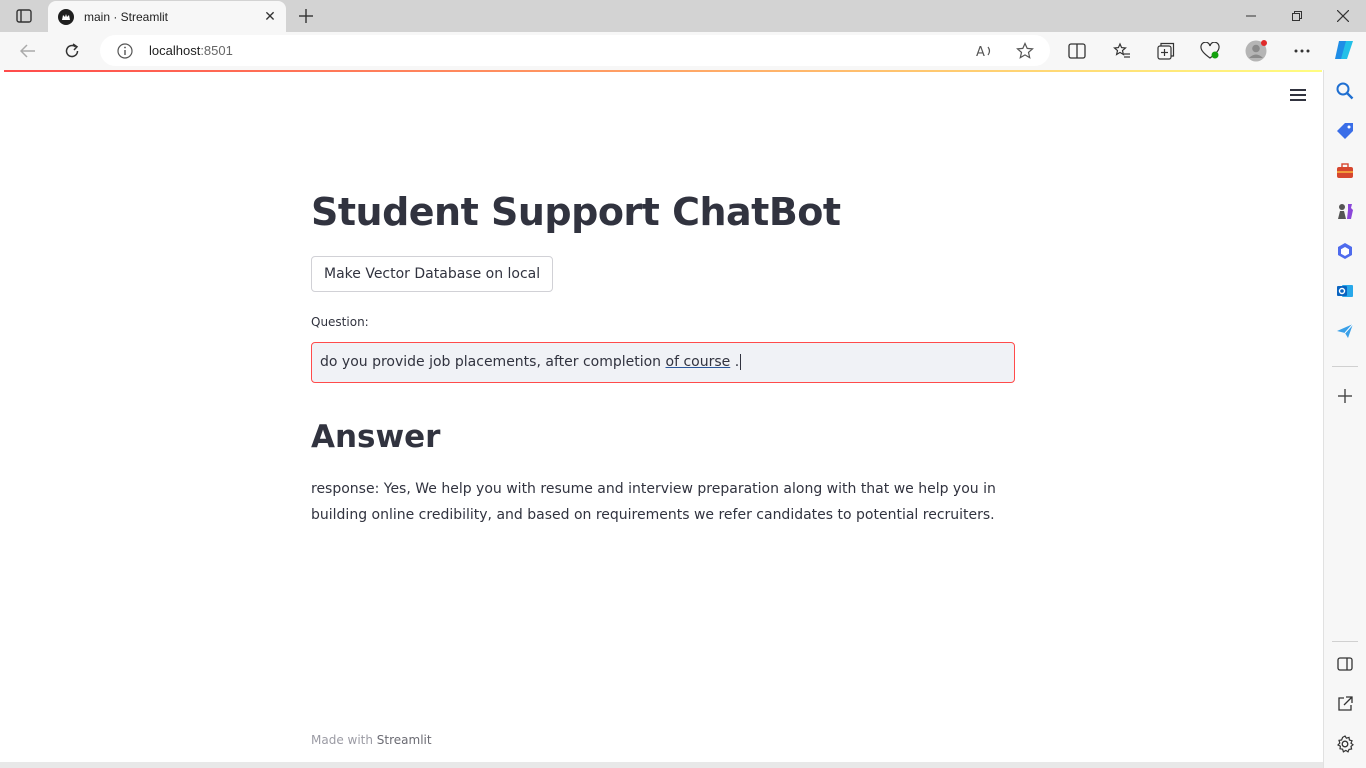 The image size is (1366, 768). What do you see at coordinates (1345, 331) in the screenshot?
I see `send-feedback-icon` at bounding box center [1345, 331].